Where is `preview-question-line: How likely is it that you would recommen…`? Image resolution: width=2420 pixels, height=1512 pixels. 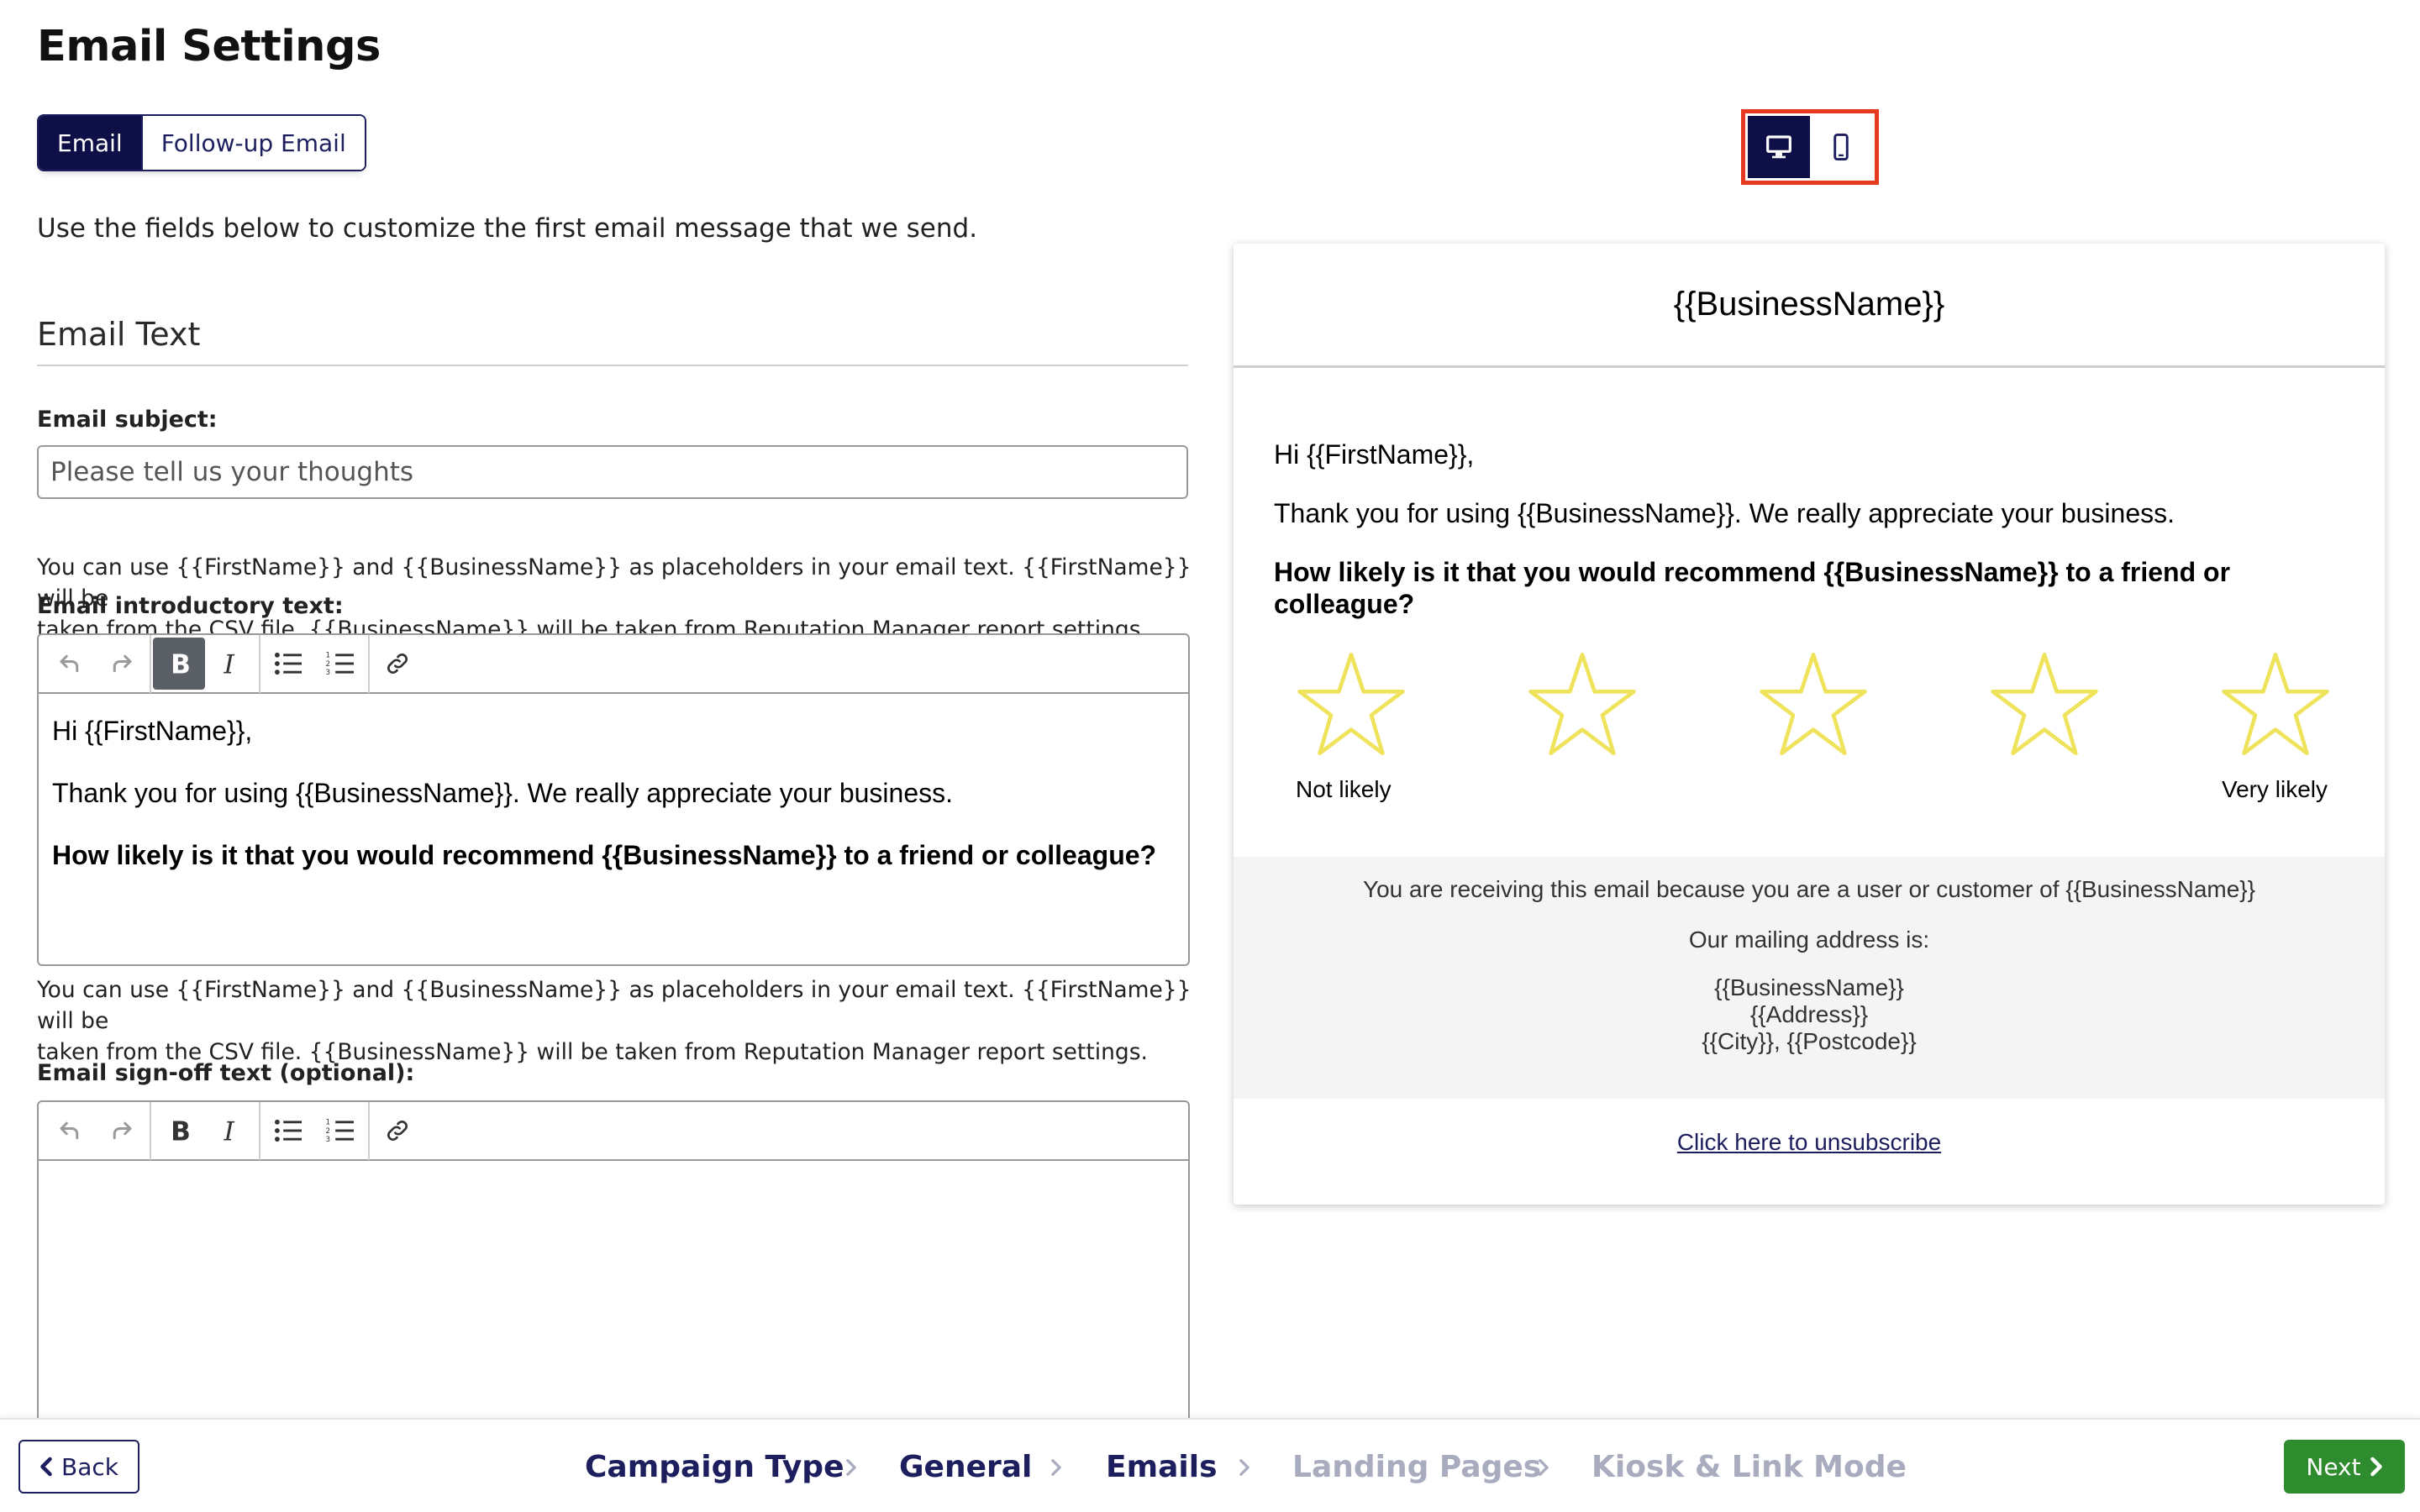
preview-question-line: How likely is it that you would recommen… is located at coordinates (1752, 572).